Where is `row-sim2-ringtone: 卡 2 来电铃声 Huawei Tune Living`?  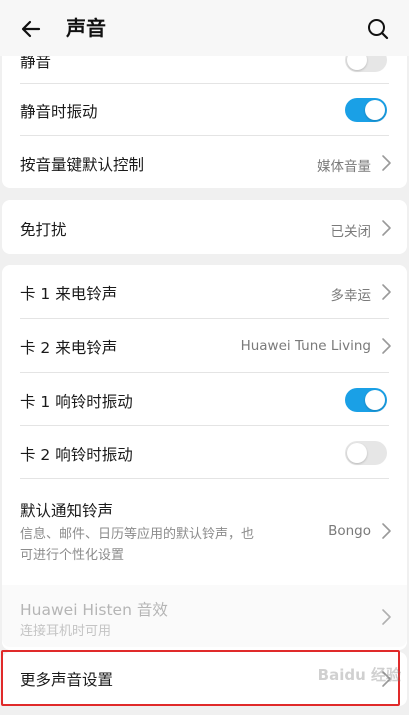
row-sim2-ringtone: 卡 2 来电铃声 Huawei Tune Living is located at coordinates (204, 346).